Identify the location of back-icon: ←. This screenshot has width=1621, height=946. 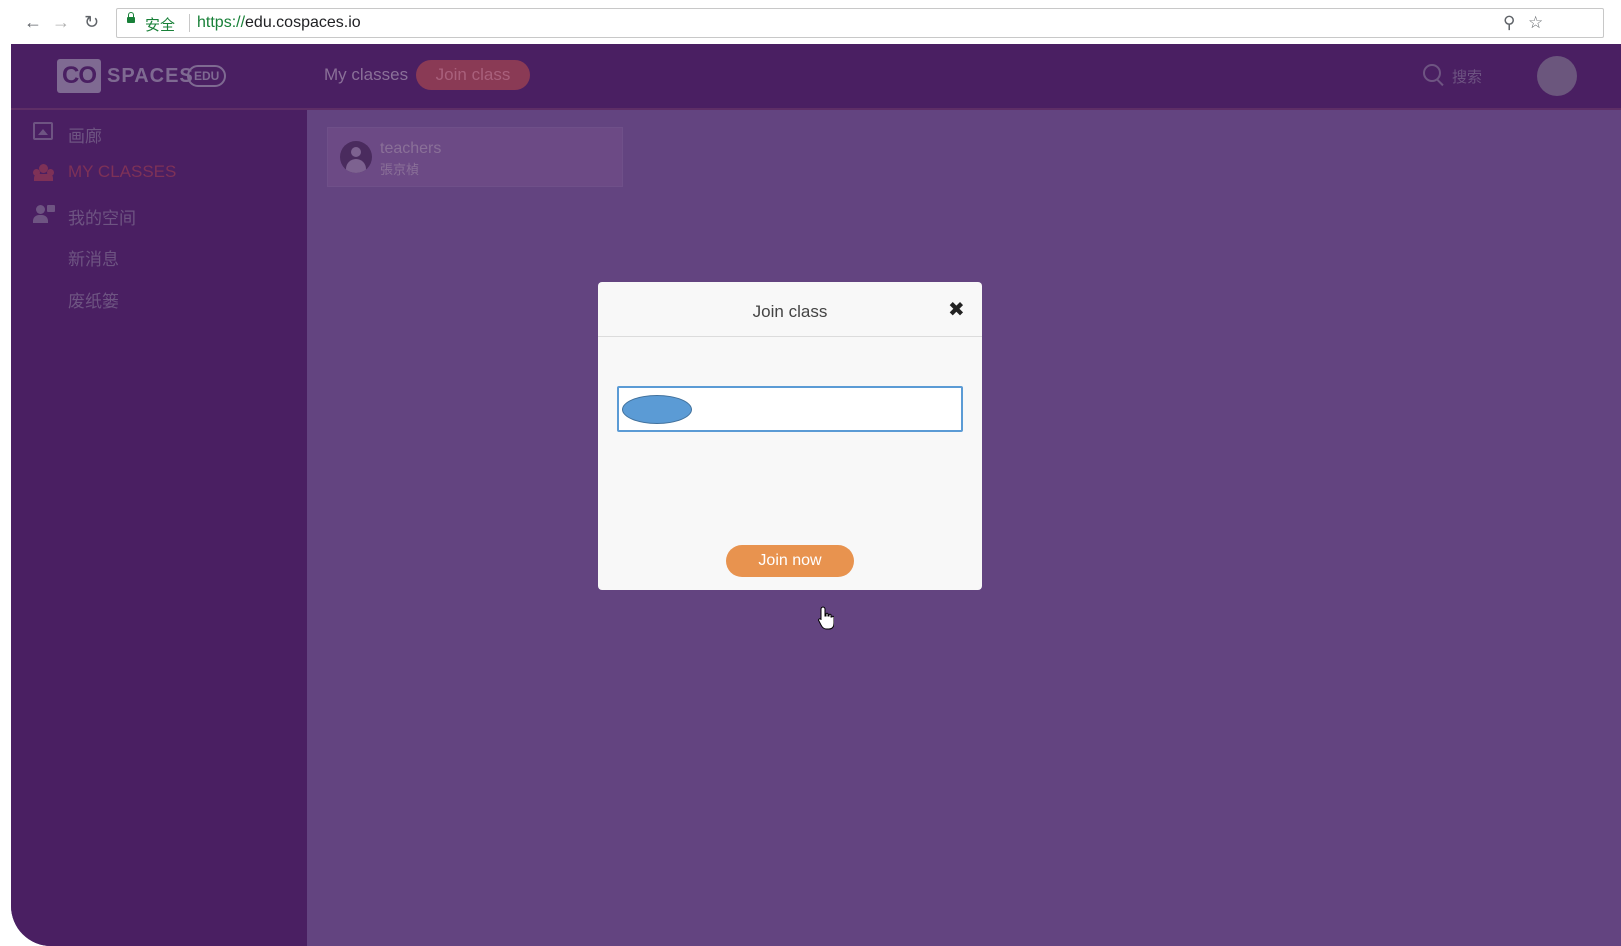
(33, 22).